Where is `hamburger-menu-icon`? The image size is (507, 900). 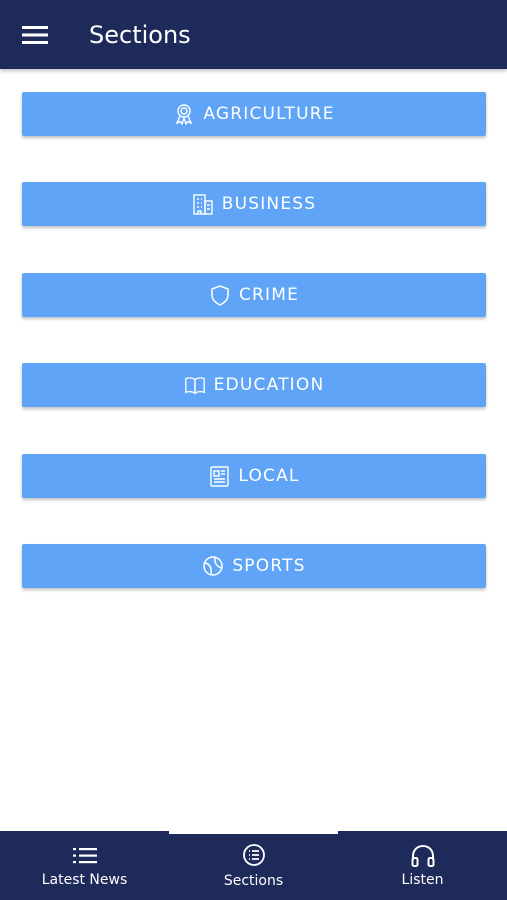 hamburger-menu-icon is located at coordinates (35, 34).